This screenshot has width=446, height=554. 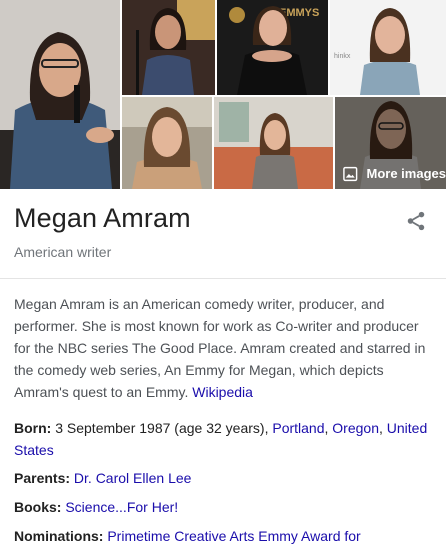 What do you see at coordinates (60, 94) in the screenshot?
I see `photo-speaking-mic` at bounding box center [60, 94].